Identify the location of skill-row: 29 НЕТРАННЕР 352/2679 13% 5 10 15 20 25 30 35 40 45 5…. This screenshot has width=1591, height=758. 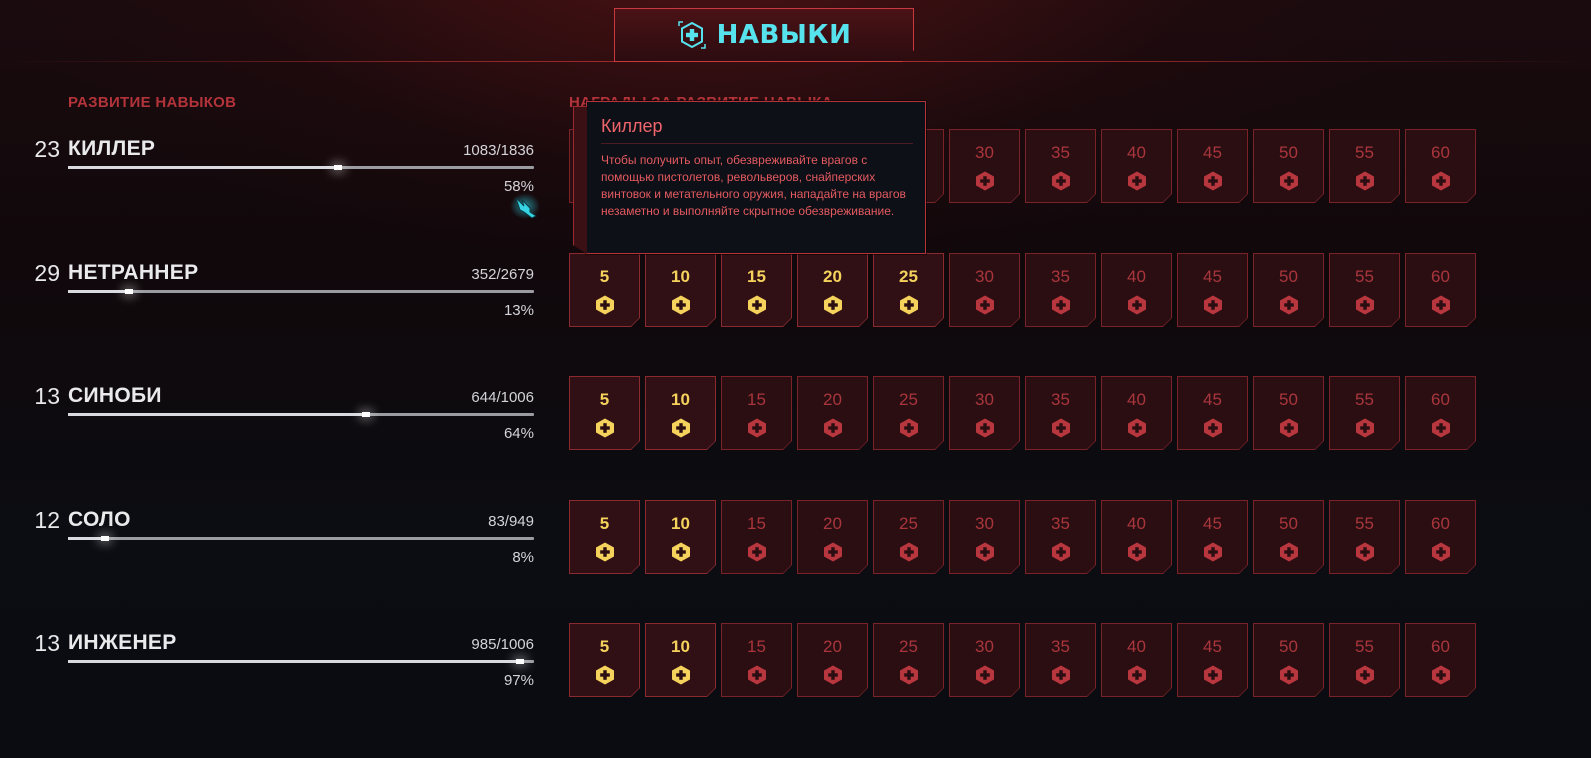
(795, 300).